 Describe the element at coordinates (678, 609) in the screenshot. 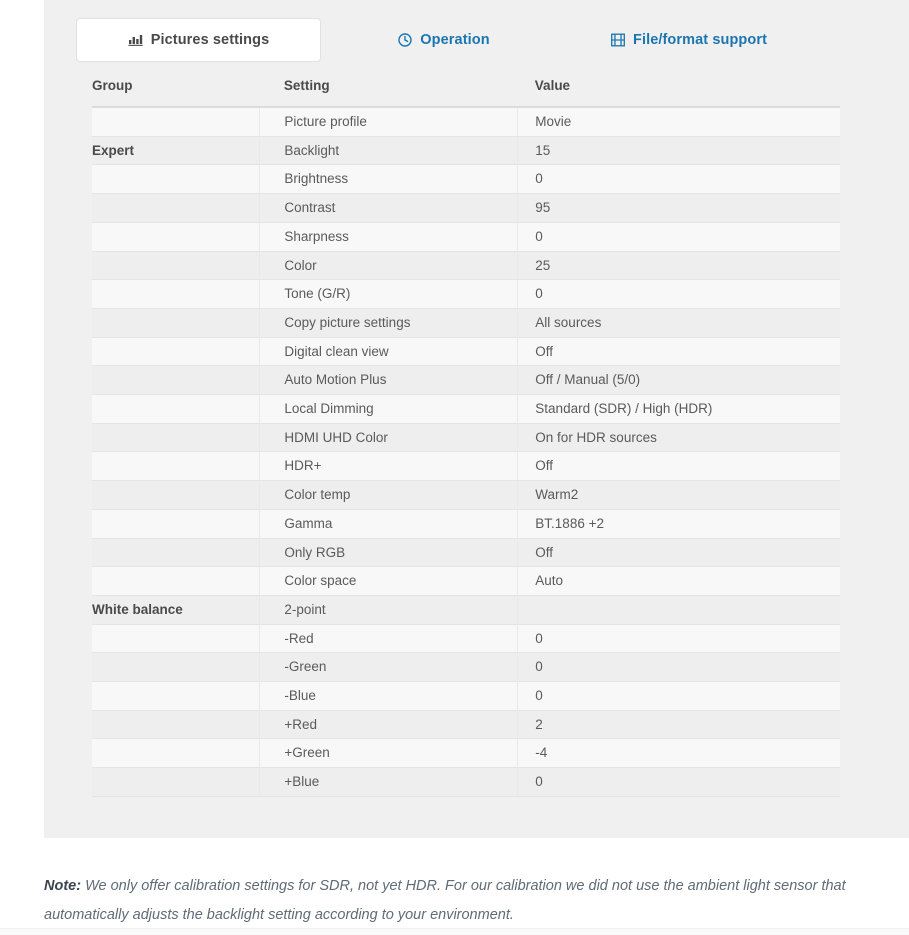

I see `cell-value` at that location.